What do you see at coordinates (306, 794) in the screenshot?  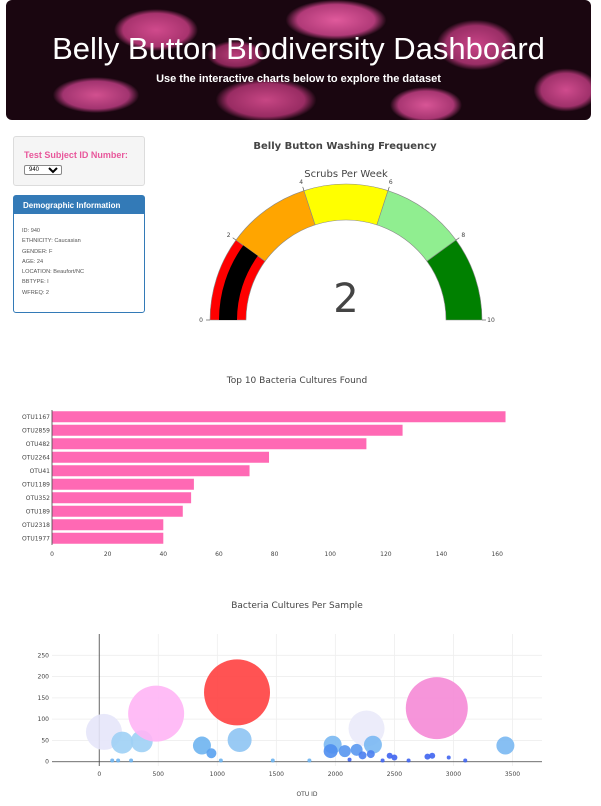 I see `bubble-x-axis-label: OTU ID` at bounding box center [306, 794].